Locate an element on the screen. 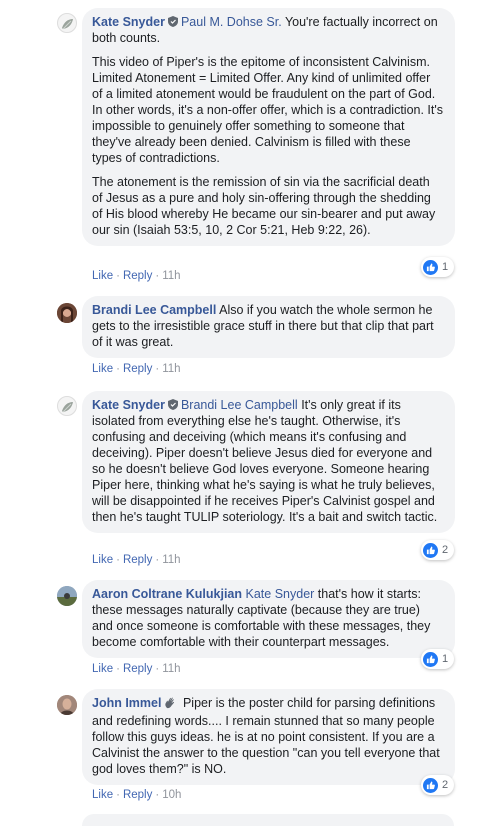  comment-time: 10h is located at coordinates (171, 795).